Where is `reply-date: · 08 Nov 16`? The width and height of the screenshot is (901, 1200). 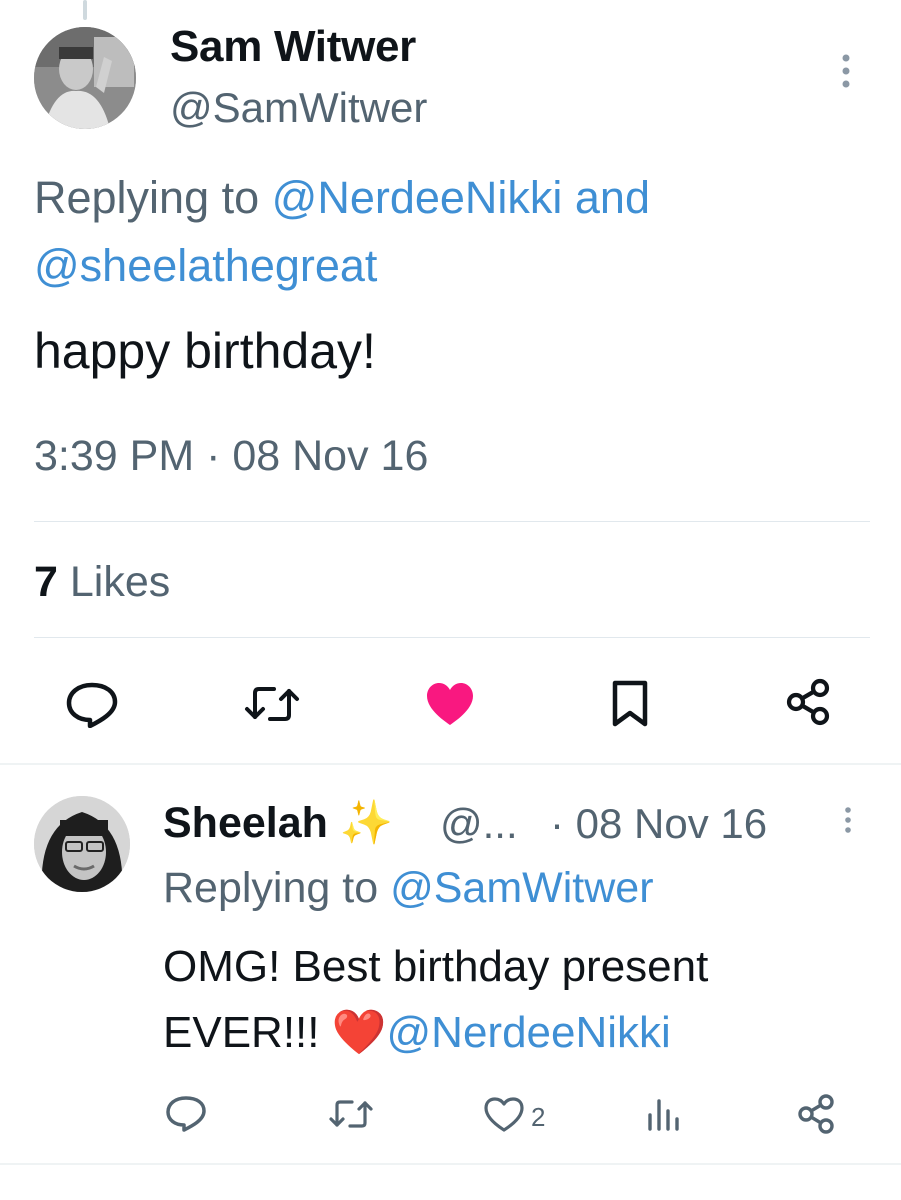
reply-date: · 08 Nov 16 is located at coordinates (658, 824).